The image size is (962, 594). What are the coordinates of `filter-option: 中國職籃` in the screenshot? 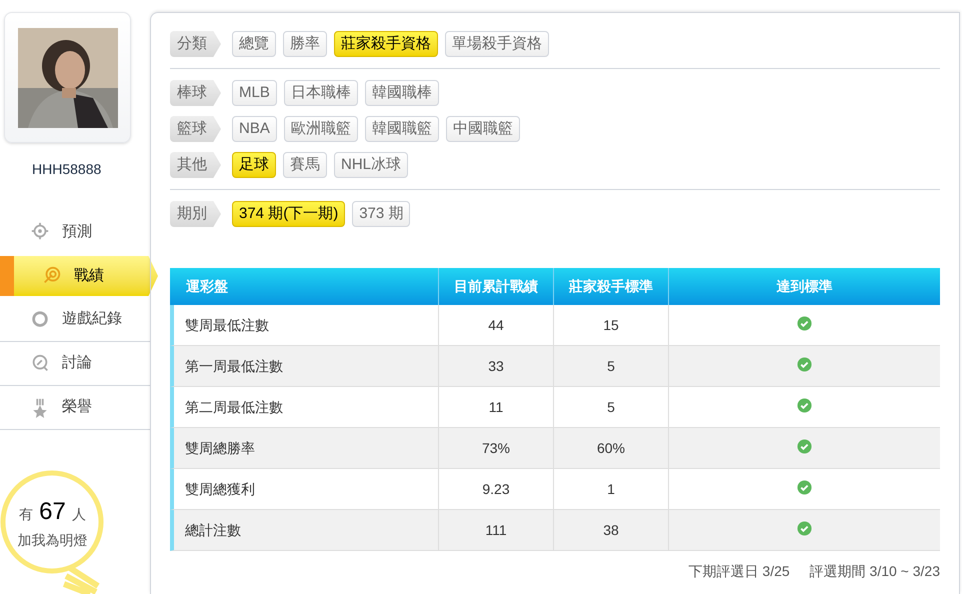 It's located at (483, 129).